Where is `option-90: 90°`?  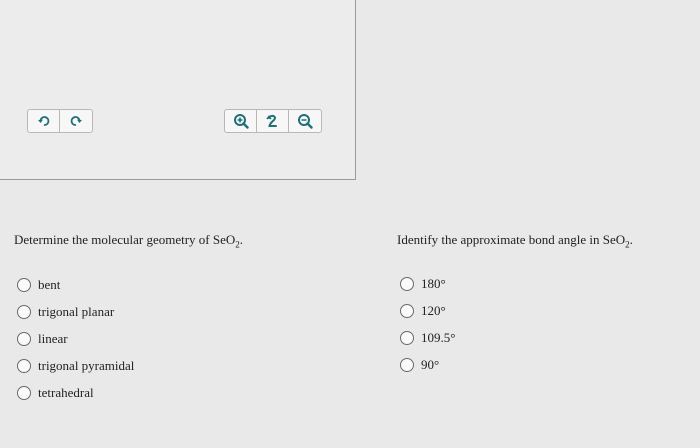 option-90: 90° is located at coordinates (427, 364).